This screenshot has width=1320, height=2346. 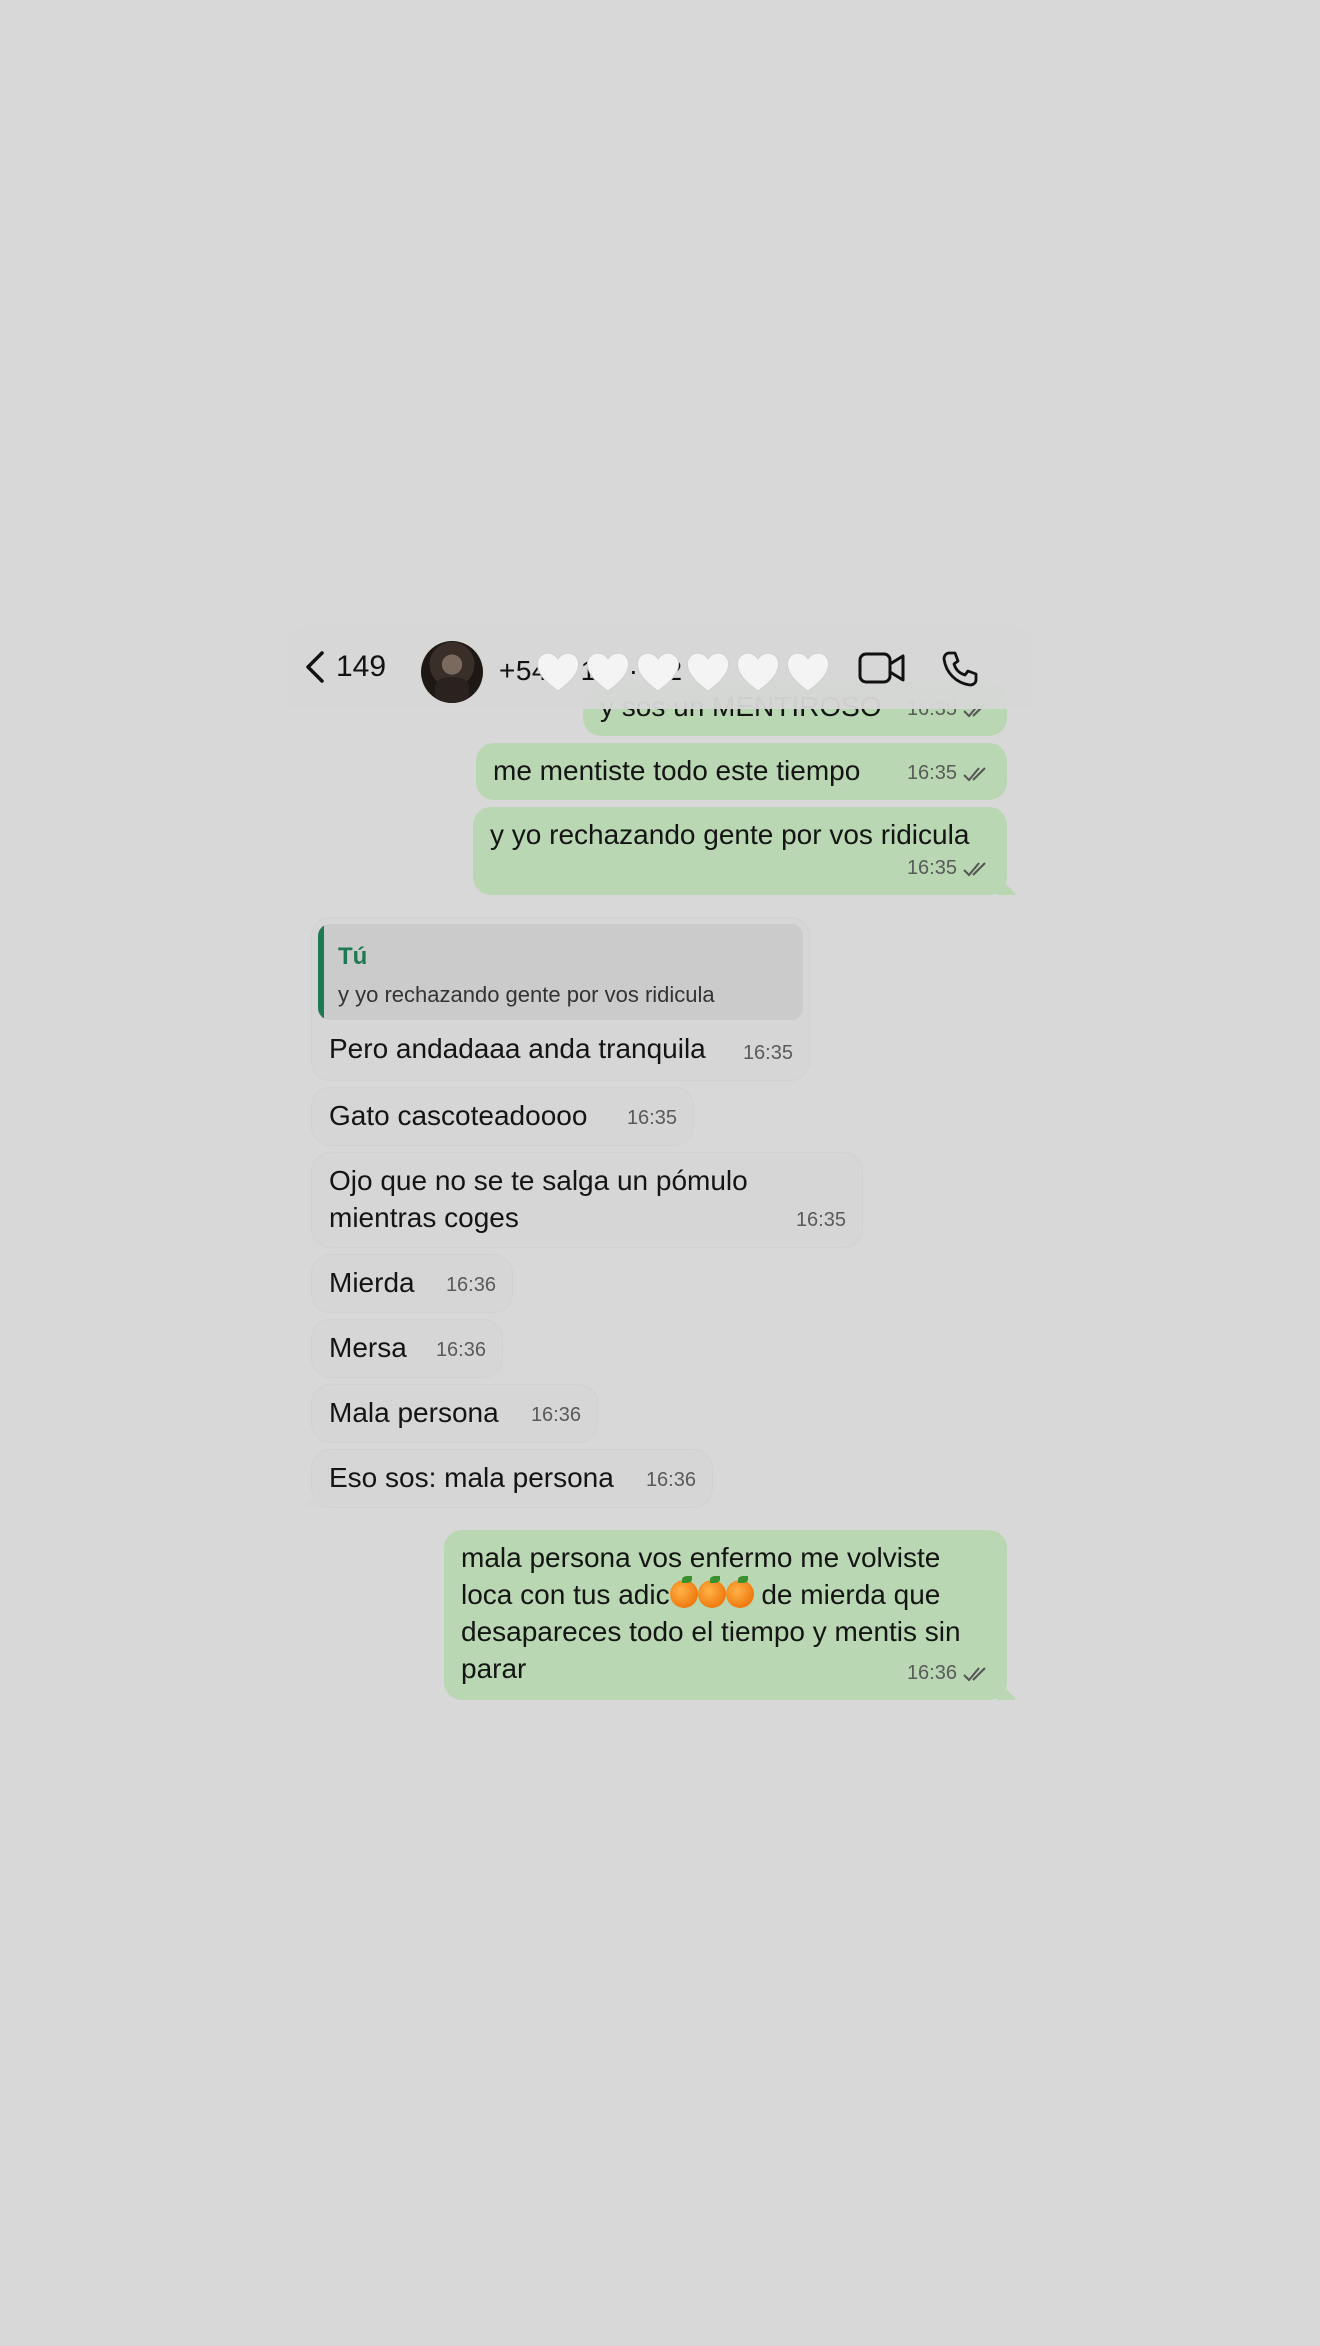 I want to click on message-text-line: Ojo que no se te salga un pómulo, so click(x=538, y=1180).